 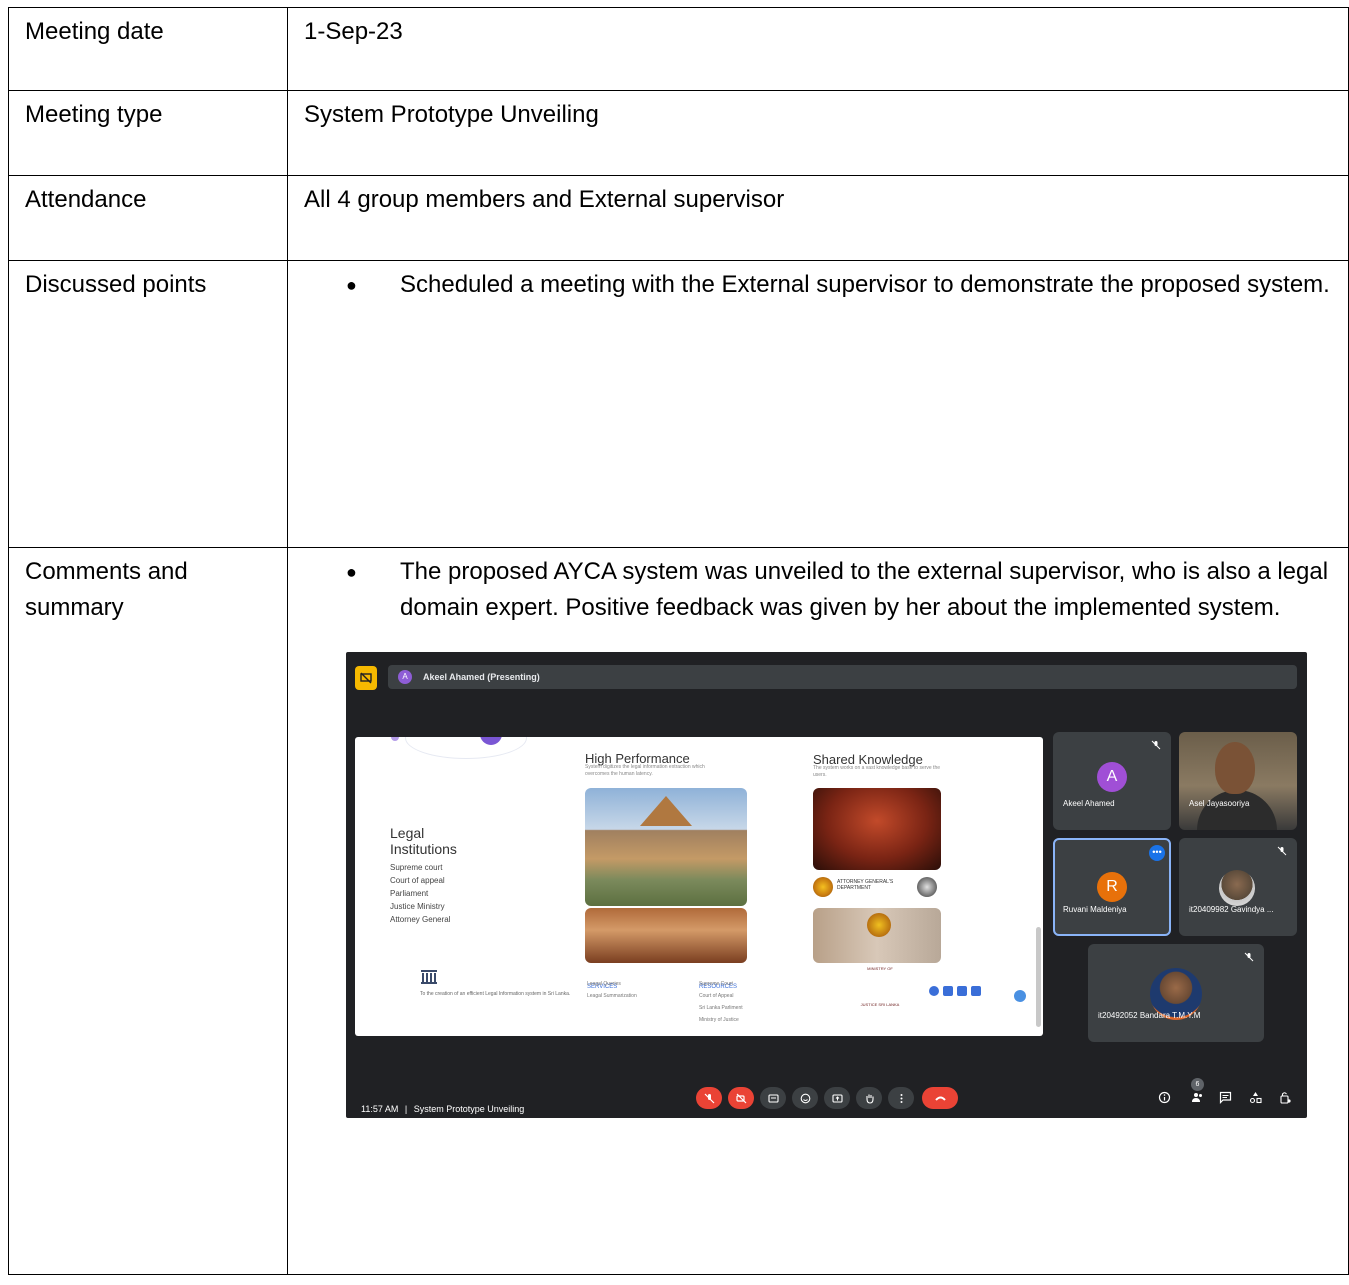 I want to click on raise-hand-button, so click(x=869, y=1098).